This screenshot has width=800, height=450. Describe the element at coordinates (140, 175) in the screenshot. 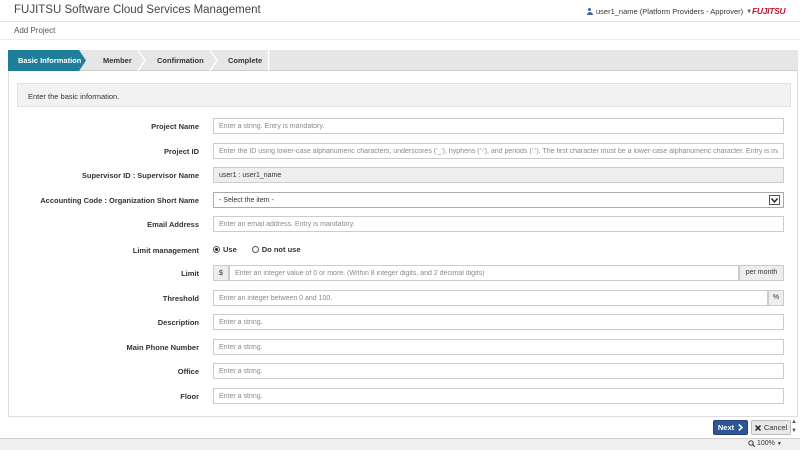

I see `supervisor-label: Supervisor ID : Supervisor Name` at that location.